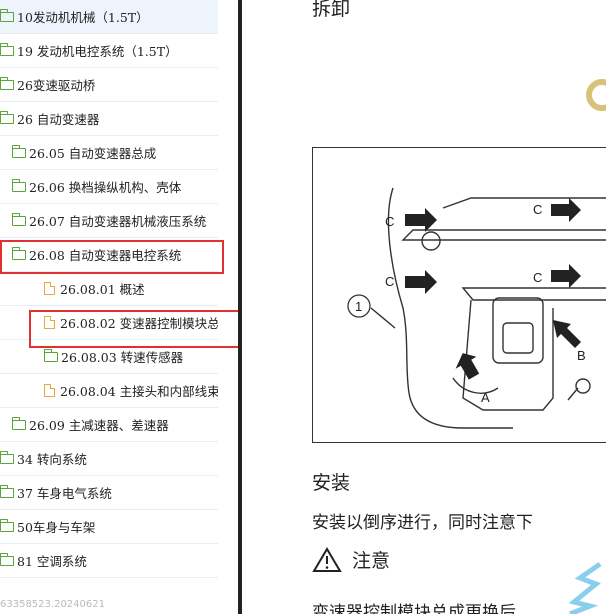  I want to click on tree-item-label: 10发动机机械（1.5T）, so click(83, 17).